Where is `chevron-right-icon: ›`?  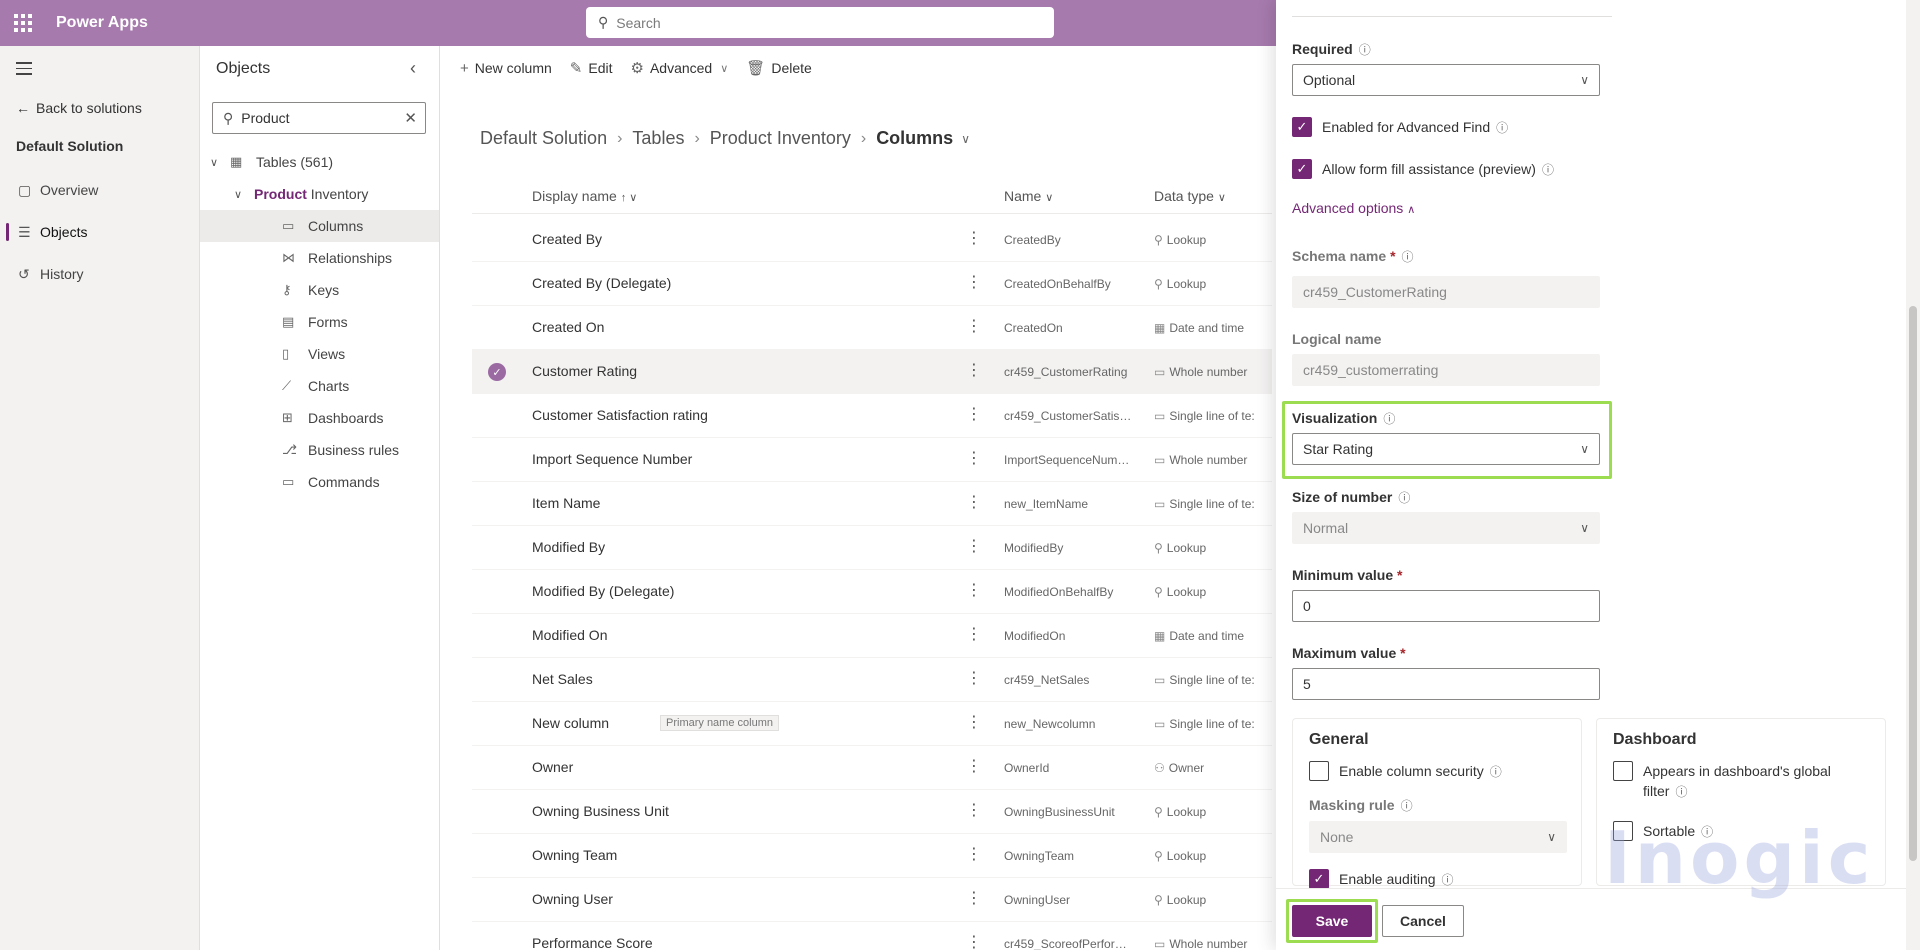 chevron-right-icon: › is located at coordinates (697, 138).